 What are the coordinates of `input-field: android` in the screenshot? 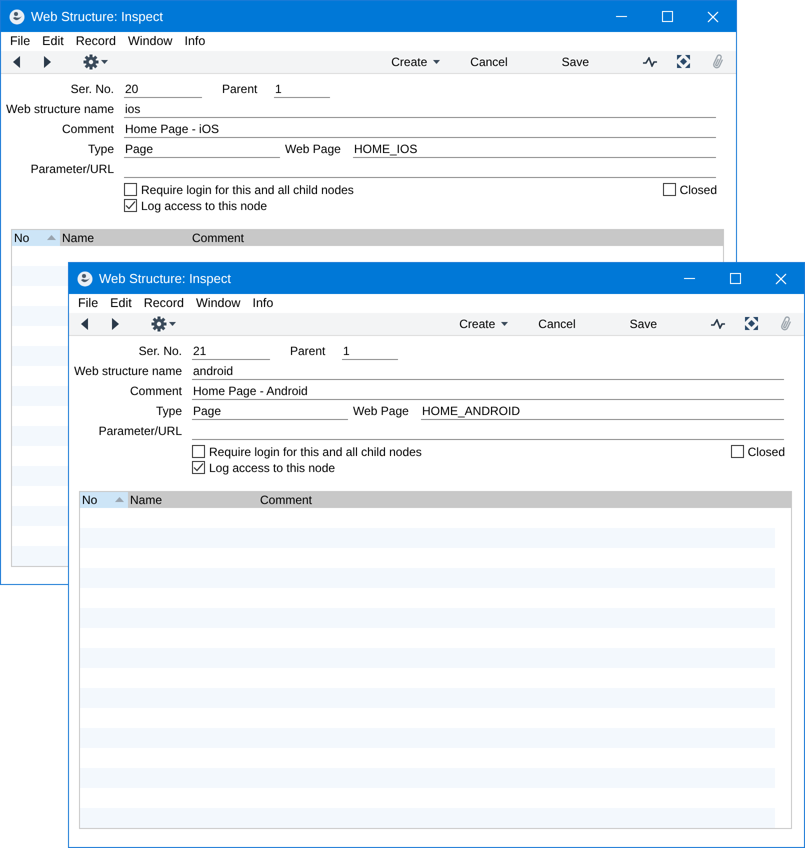 It's located at (488, 372).